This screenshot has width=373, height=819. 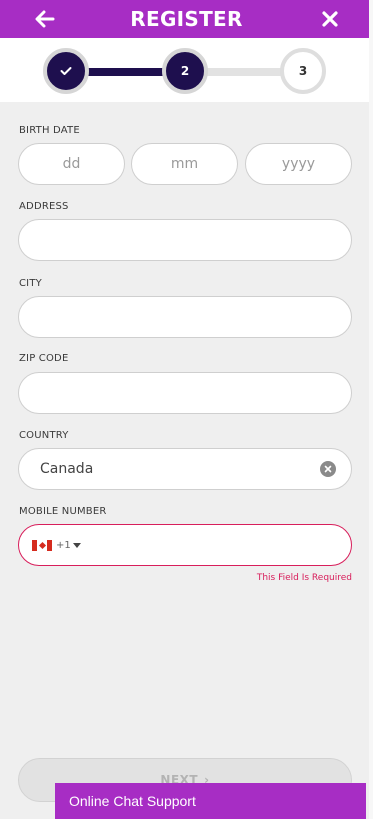 I want to click on country-value: Canada, so click(x=67, y=469).